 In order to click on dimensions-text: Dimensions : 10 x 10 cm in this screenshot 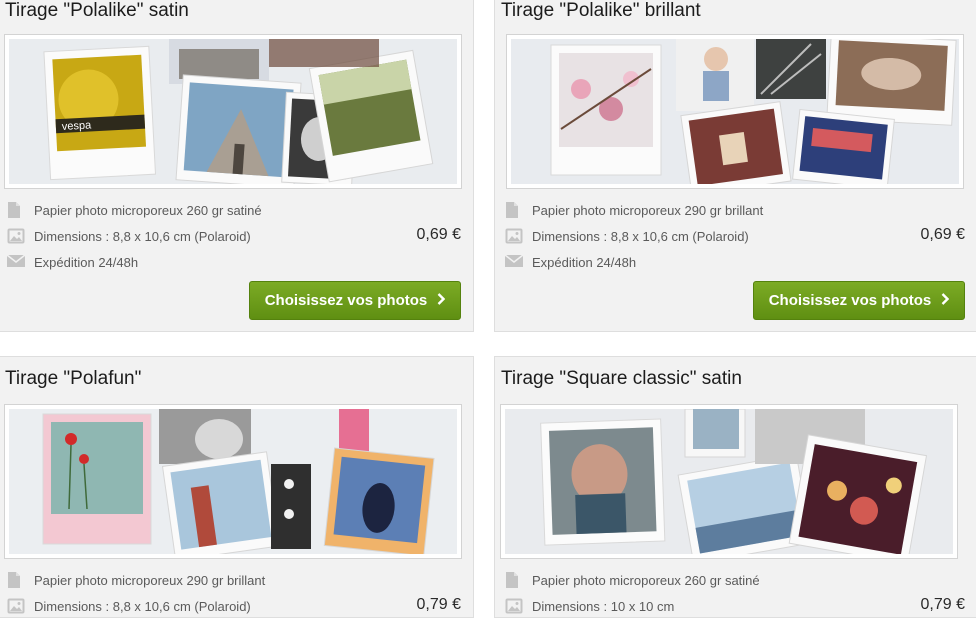, I will do `click(603, 606)`.